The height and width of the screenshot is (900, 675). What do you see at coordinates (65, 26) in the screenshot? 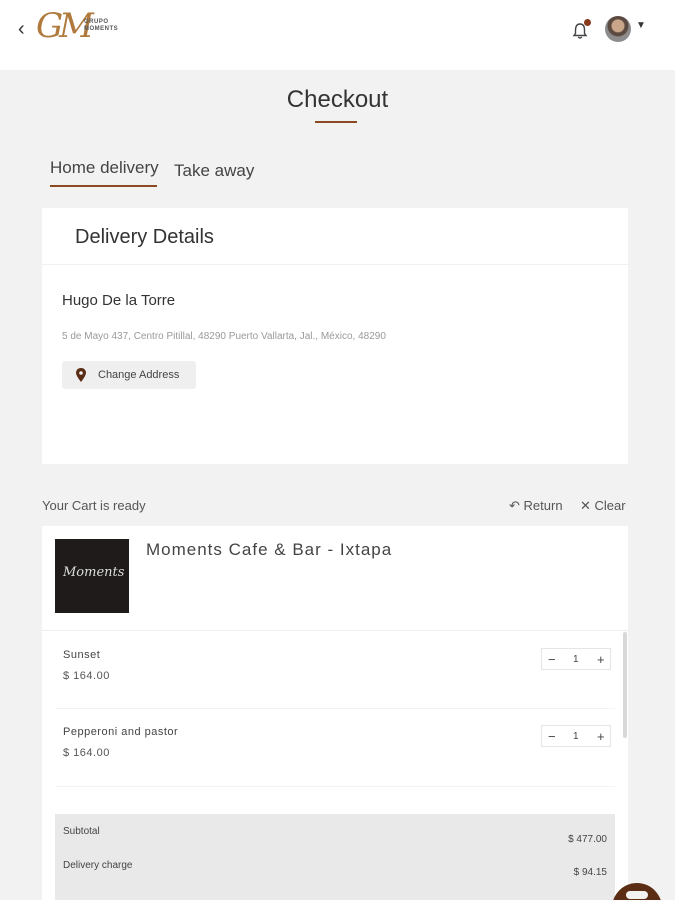
I see `logo-mark: GM` at bounding box center [65, 26].